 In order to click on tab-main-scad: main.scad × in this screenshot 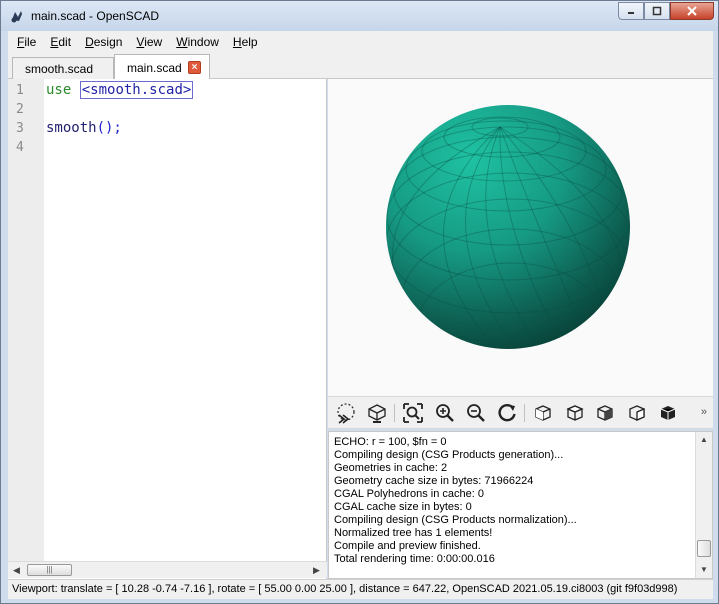, I will do `click(162, 67)`.